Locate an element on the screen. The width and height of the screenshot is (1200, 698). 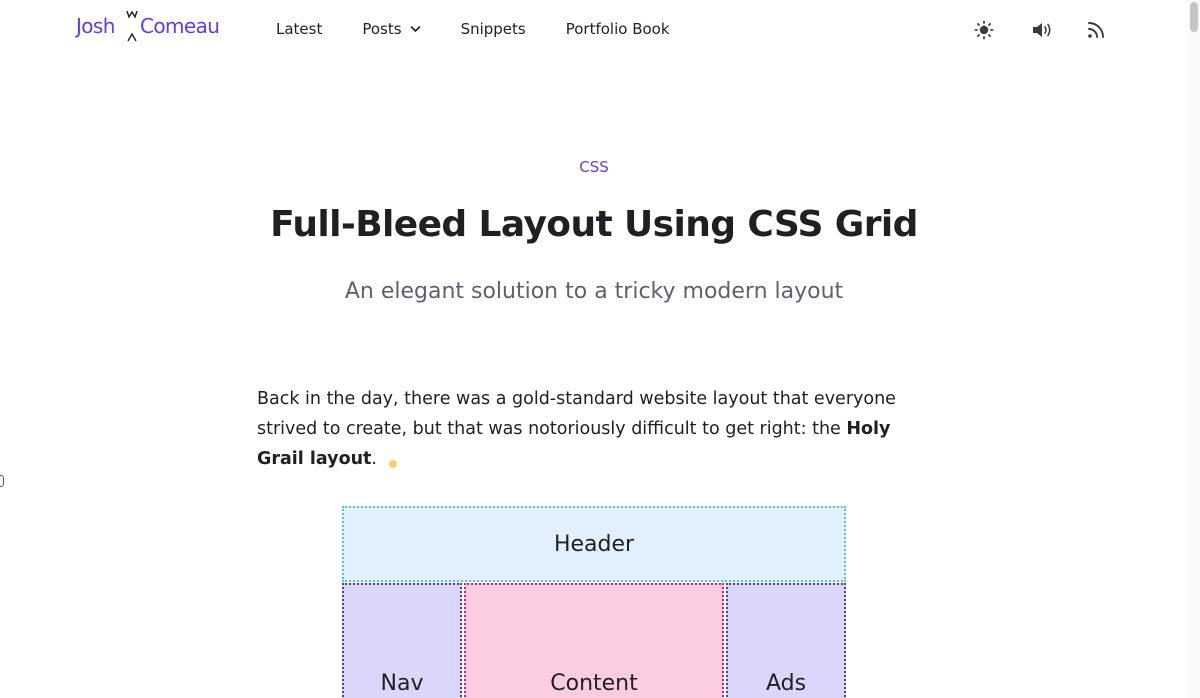
logo-squiggle-icon is located at coordinates (132, 26).